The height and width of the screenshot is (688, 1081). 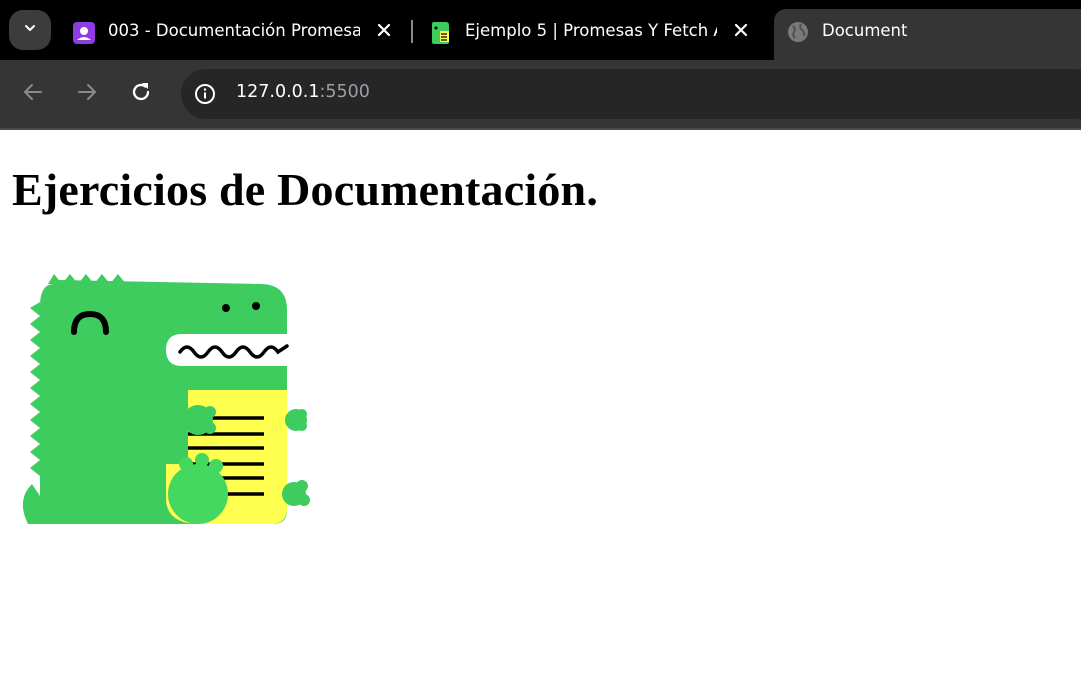 What do you see at coordinates (278, 92) in the screenshot?
I see `url-host: 127.0.0.1` at bounding box center [278, 92].